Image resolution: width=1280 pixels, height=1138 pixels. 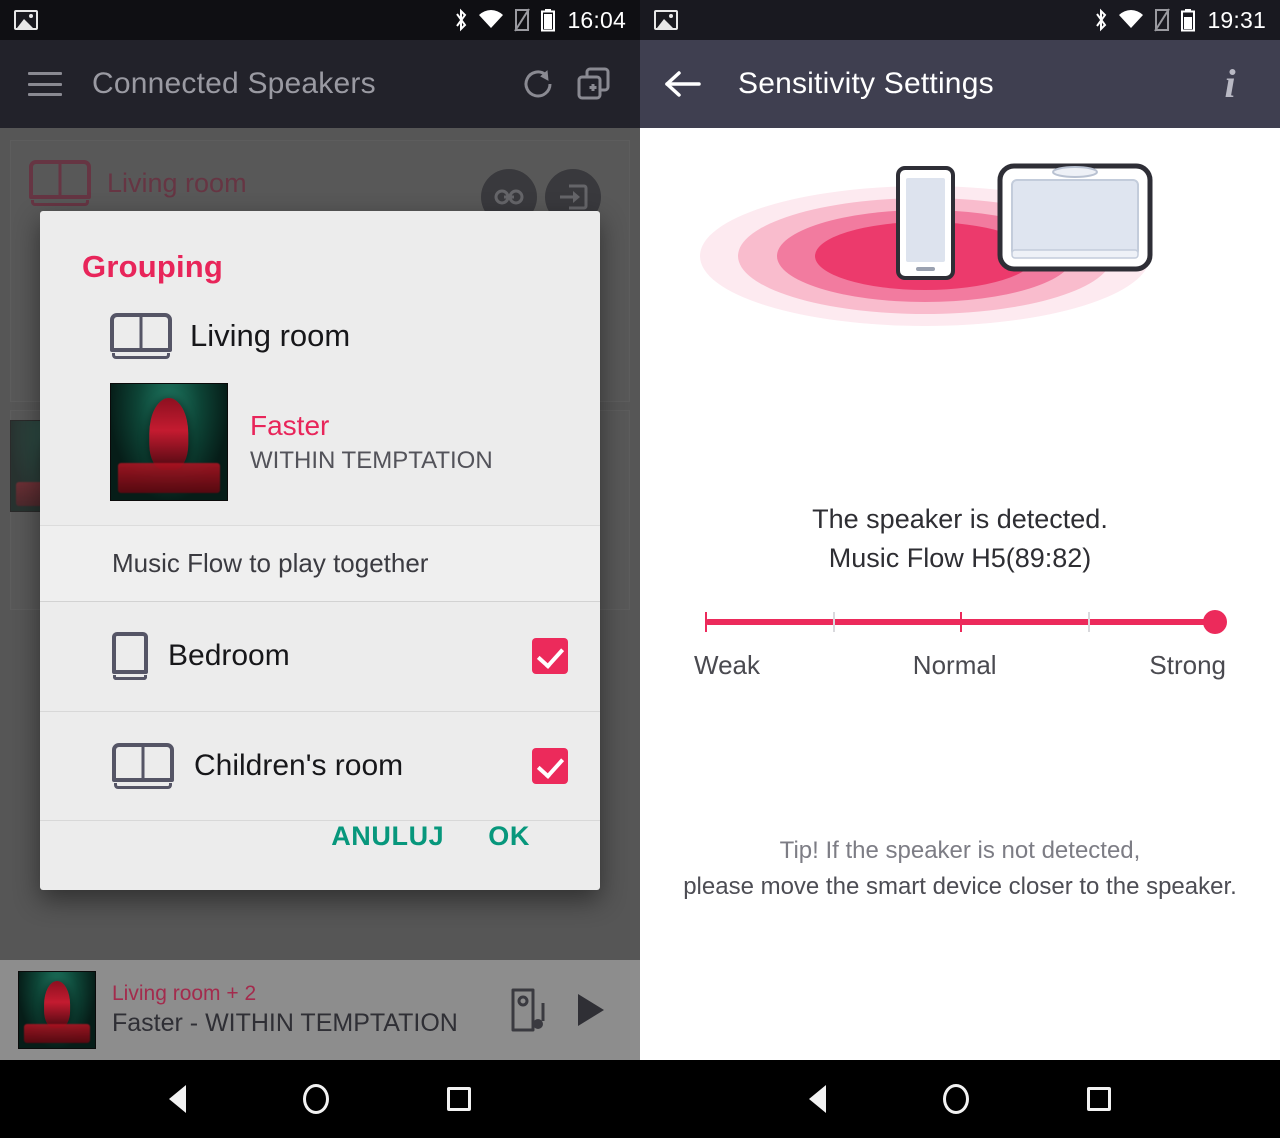 I want to click on page-title: Connected Speakers, so click(x=234, y=83).